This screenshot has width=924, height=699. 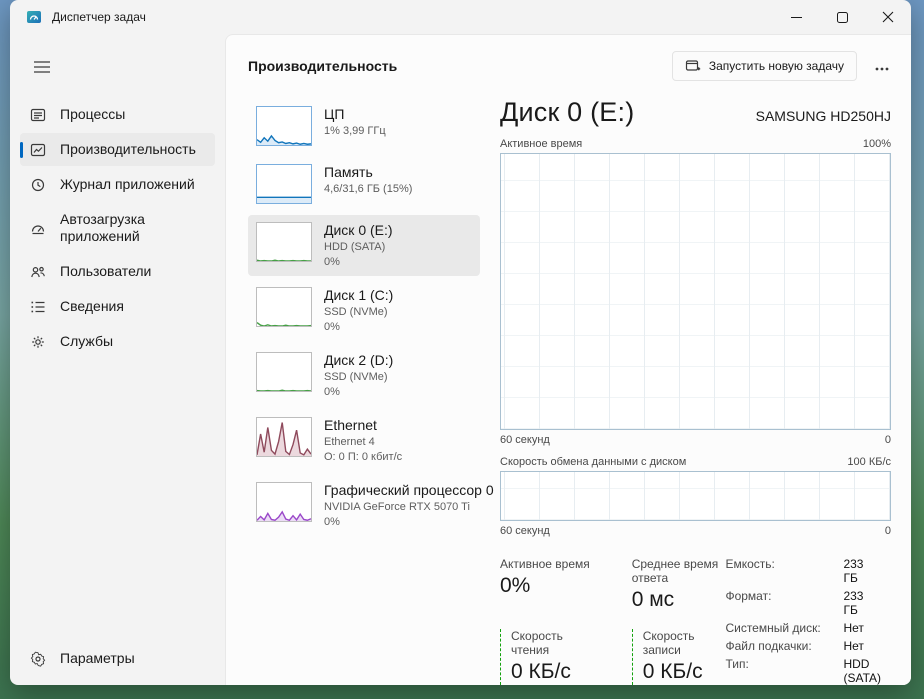 I want to click on run-new-task-button: Запустить новую задачу, so click(x=764, y=66).